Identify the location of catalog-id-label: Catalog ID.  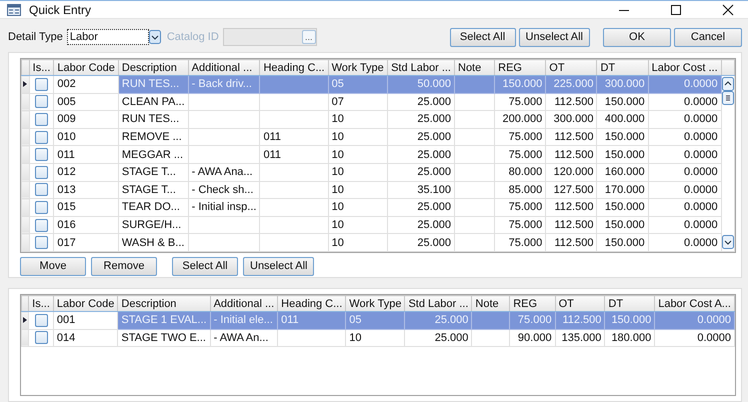
(192, 37).